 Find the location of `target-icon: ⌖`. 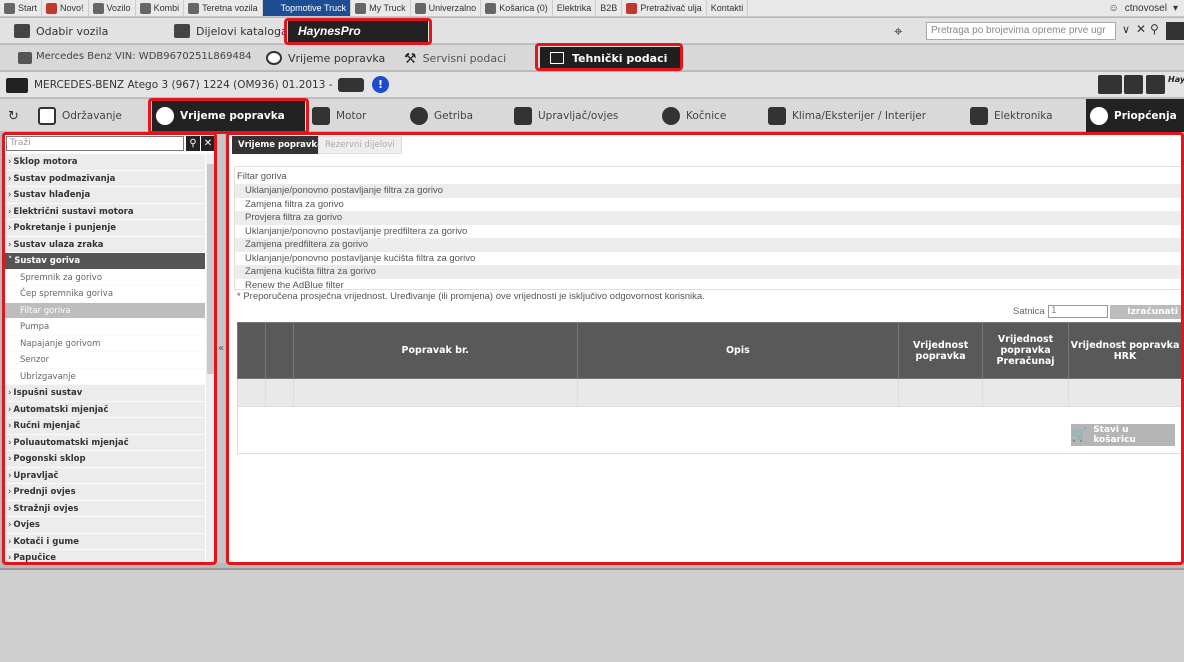

target-icon: ⌖ is located at coordinates (898, 31).